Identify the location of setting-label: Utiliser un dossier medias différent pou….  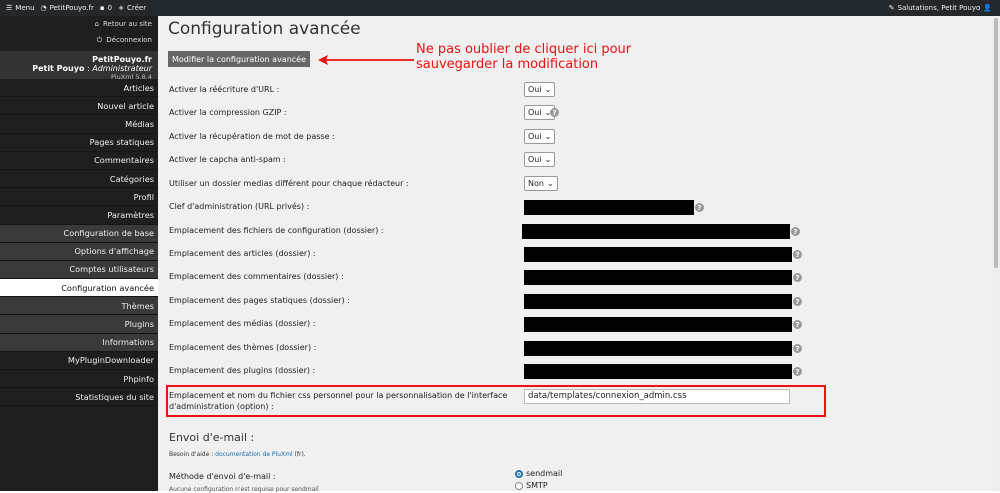
(289, 183).